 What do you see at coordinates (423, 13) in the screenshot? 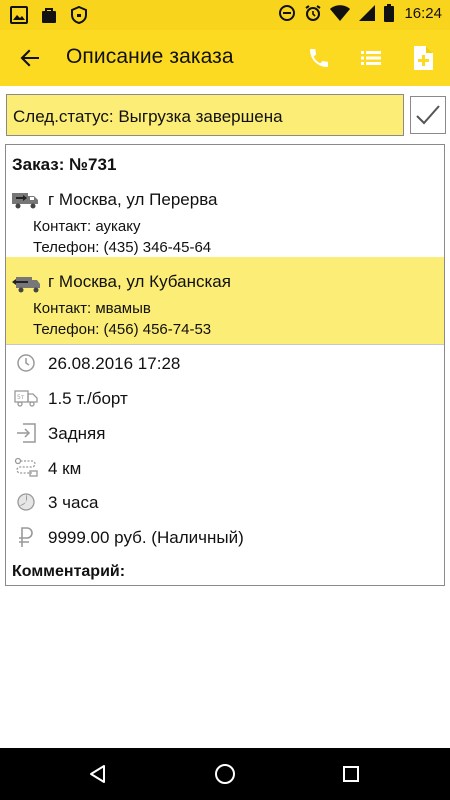
I see `clock-time: 16:24` at bounding box center [423, 13].